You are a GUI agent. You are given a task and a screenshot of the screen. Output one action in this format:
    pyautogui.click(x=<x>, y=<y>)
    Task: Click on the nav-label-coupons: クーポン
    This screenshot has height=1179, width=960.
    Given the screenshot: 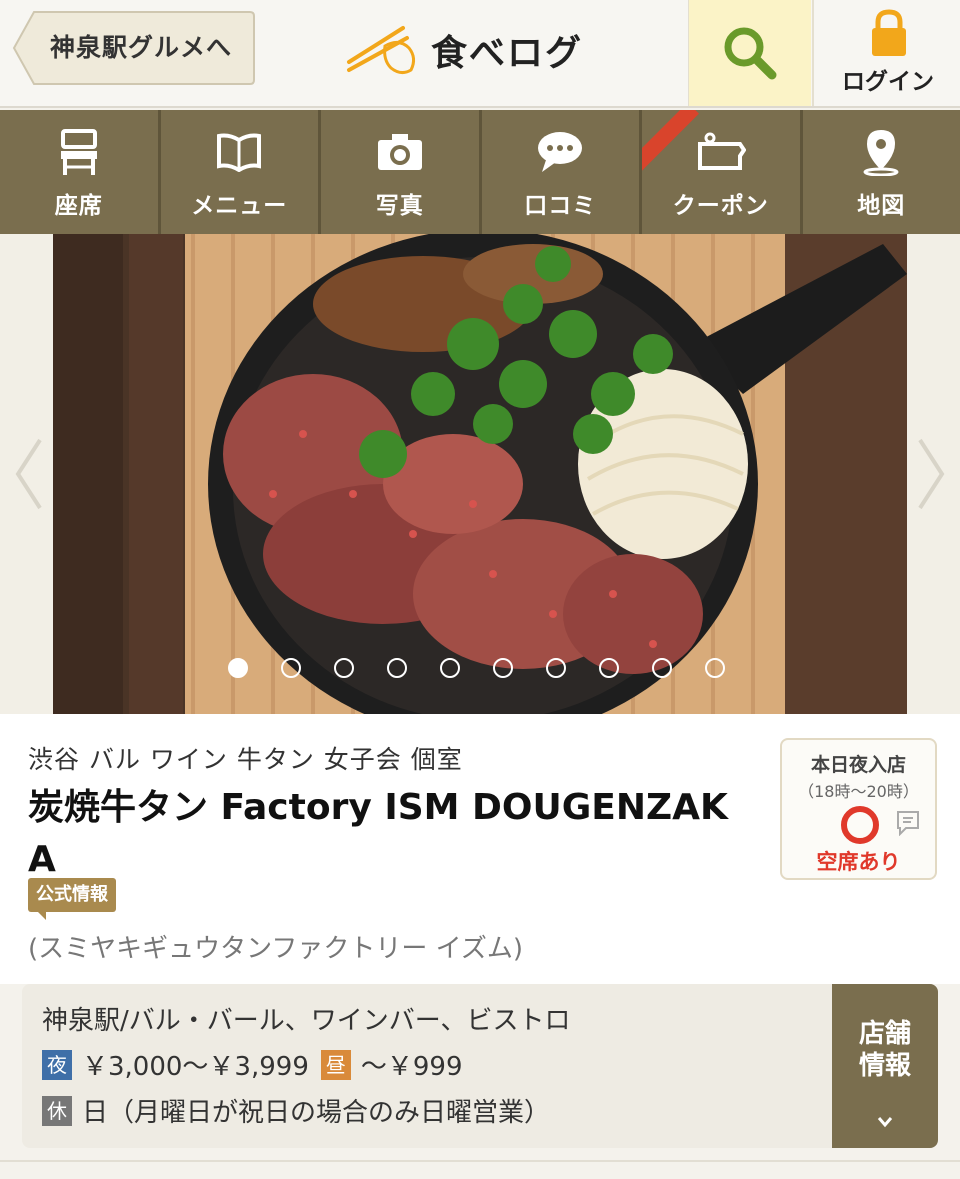 What is the action you would take?
    pyautogui.click(x=720, y=206)
    